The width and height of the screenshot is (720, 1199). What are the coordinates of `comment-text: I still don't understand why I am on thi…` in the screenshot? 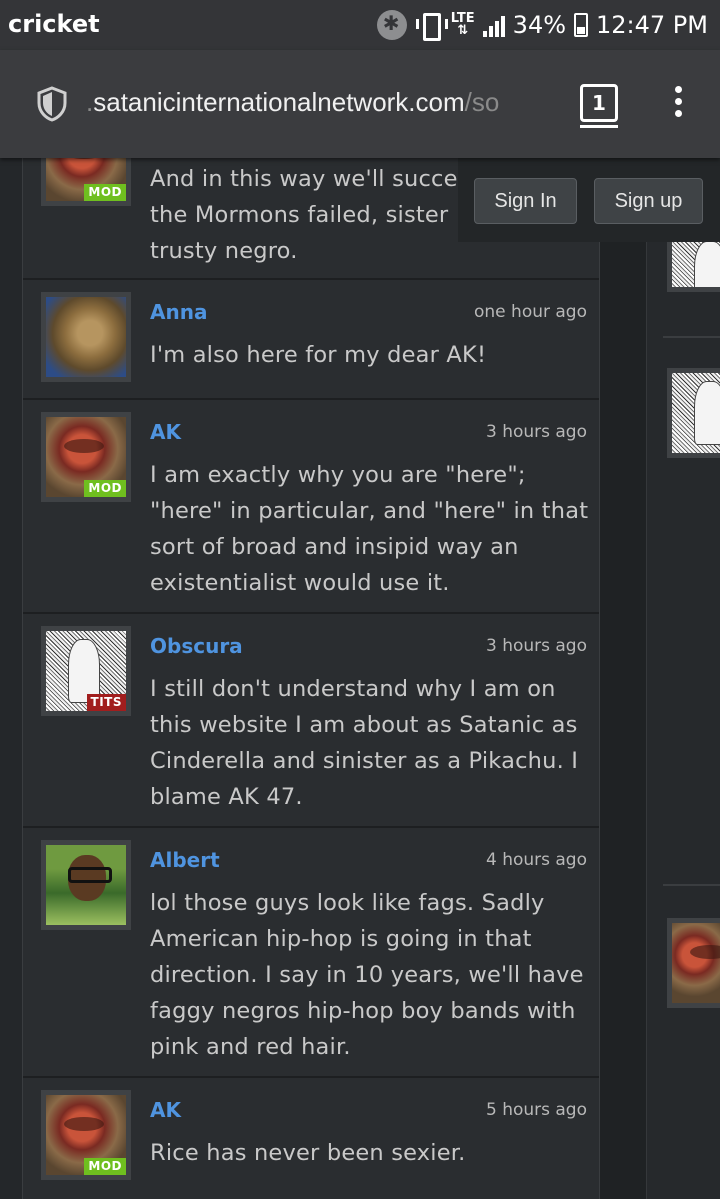 It's located at (364, 743).